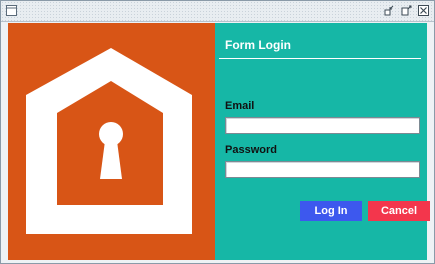  Describe the element at coordinates (251, 150) in the screenshot. I see `password-label: Password` at that location.